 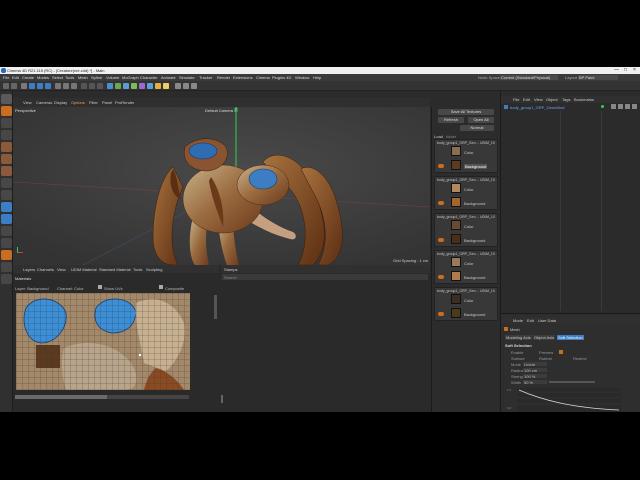 What do you see at coordinates (221, 110) in the screenshot?
I see `camera-label: Default Camera •○` at bounding box center [221, 110].